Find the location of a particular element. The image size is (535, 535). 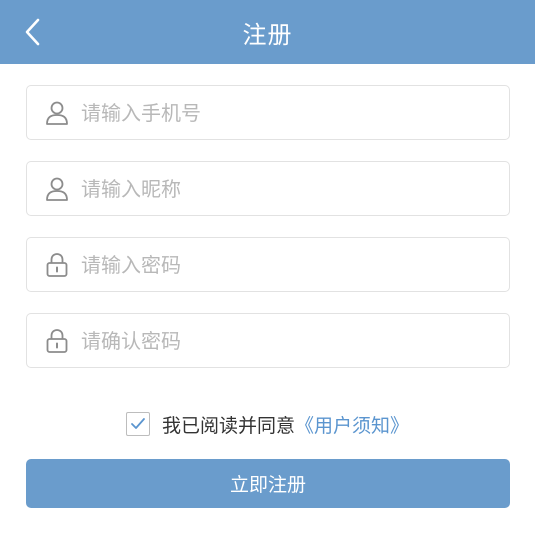

nickname-field is located at coordinates (268, 188).